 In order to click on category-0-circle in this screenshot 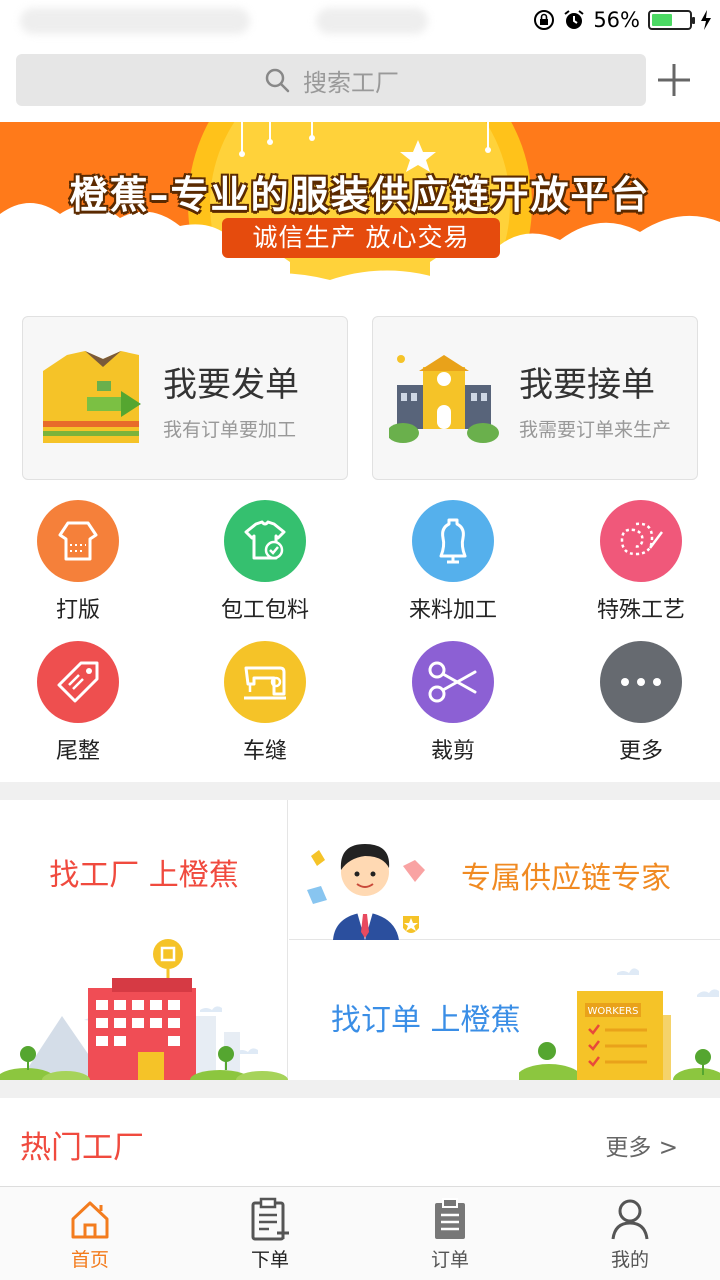, I will do `click(78, 541)`.